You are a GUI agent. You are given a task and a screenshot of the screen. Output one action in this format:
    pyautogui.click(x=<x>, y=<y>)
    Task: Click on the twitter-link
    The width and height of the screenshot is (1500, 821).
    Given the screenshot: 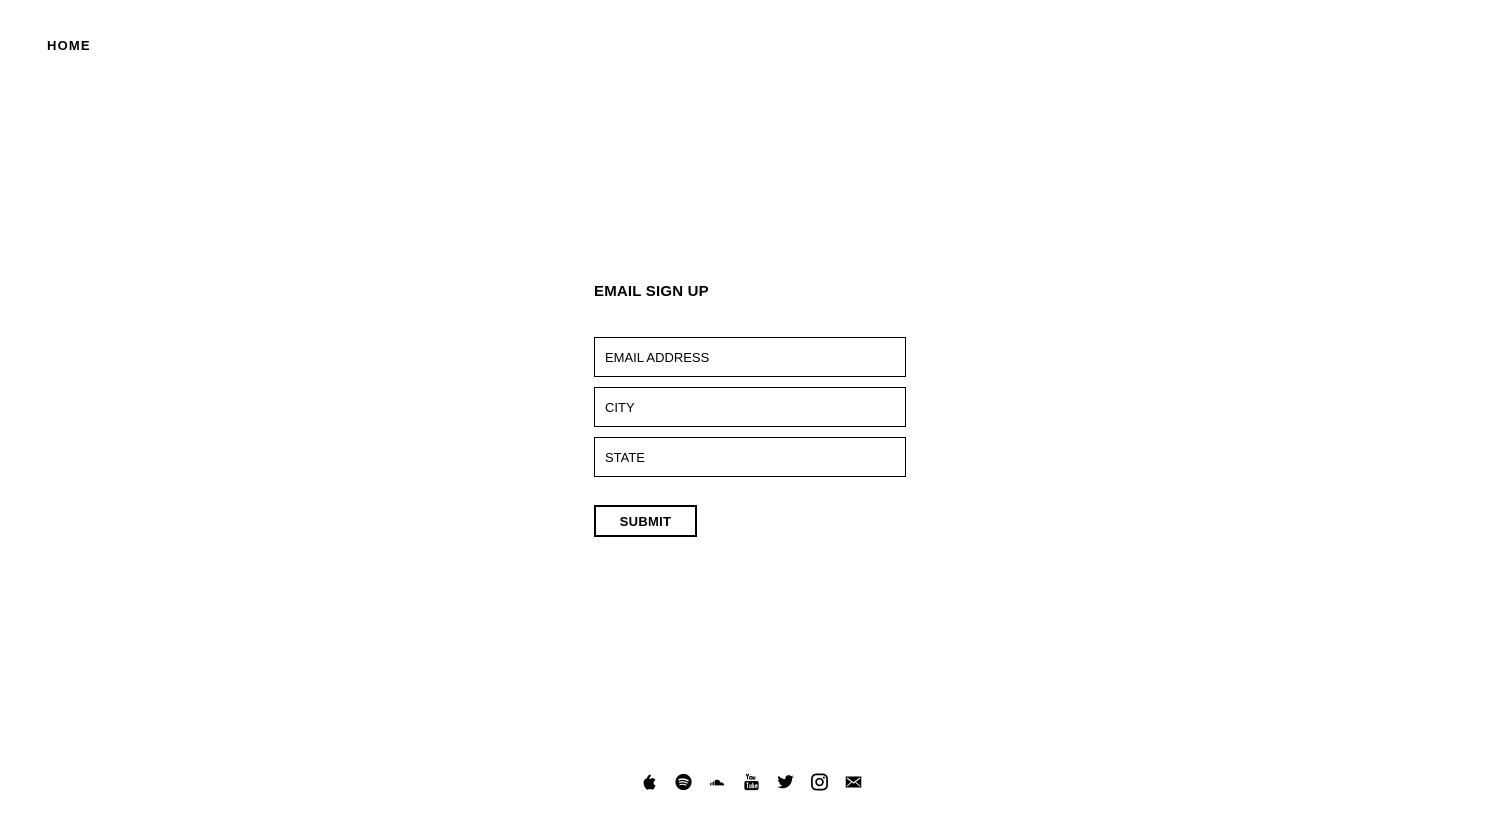 What is the action you would take?
    pyautogui.click(x=785, y=782)
    